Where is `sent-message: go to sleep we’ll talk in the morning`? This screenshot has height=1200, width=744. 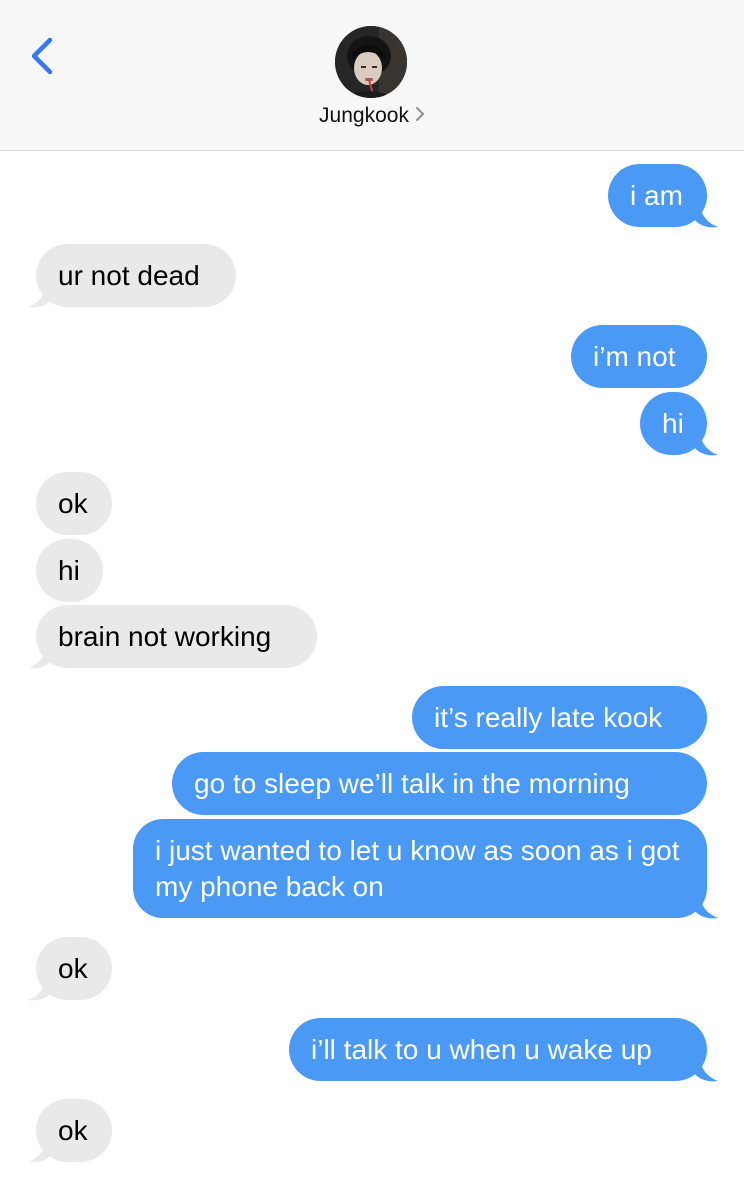 sent-message: go to sleep we’ll talk in the morning is located at coordinates (439, 783).